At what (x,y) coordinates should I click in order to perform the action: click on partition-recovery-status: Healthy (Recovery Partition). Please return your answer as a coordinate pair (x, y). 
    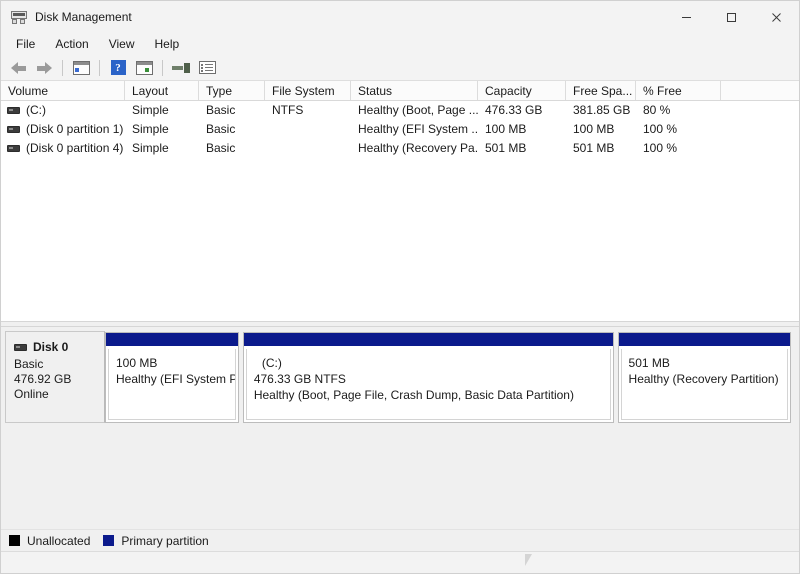
    Looking at the image, I should click on (703, 379).